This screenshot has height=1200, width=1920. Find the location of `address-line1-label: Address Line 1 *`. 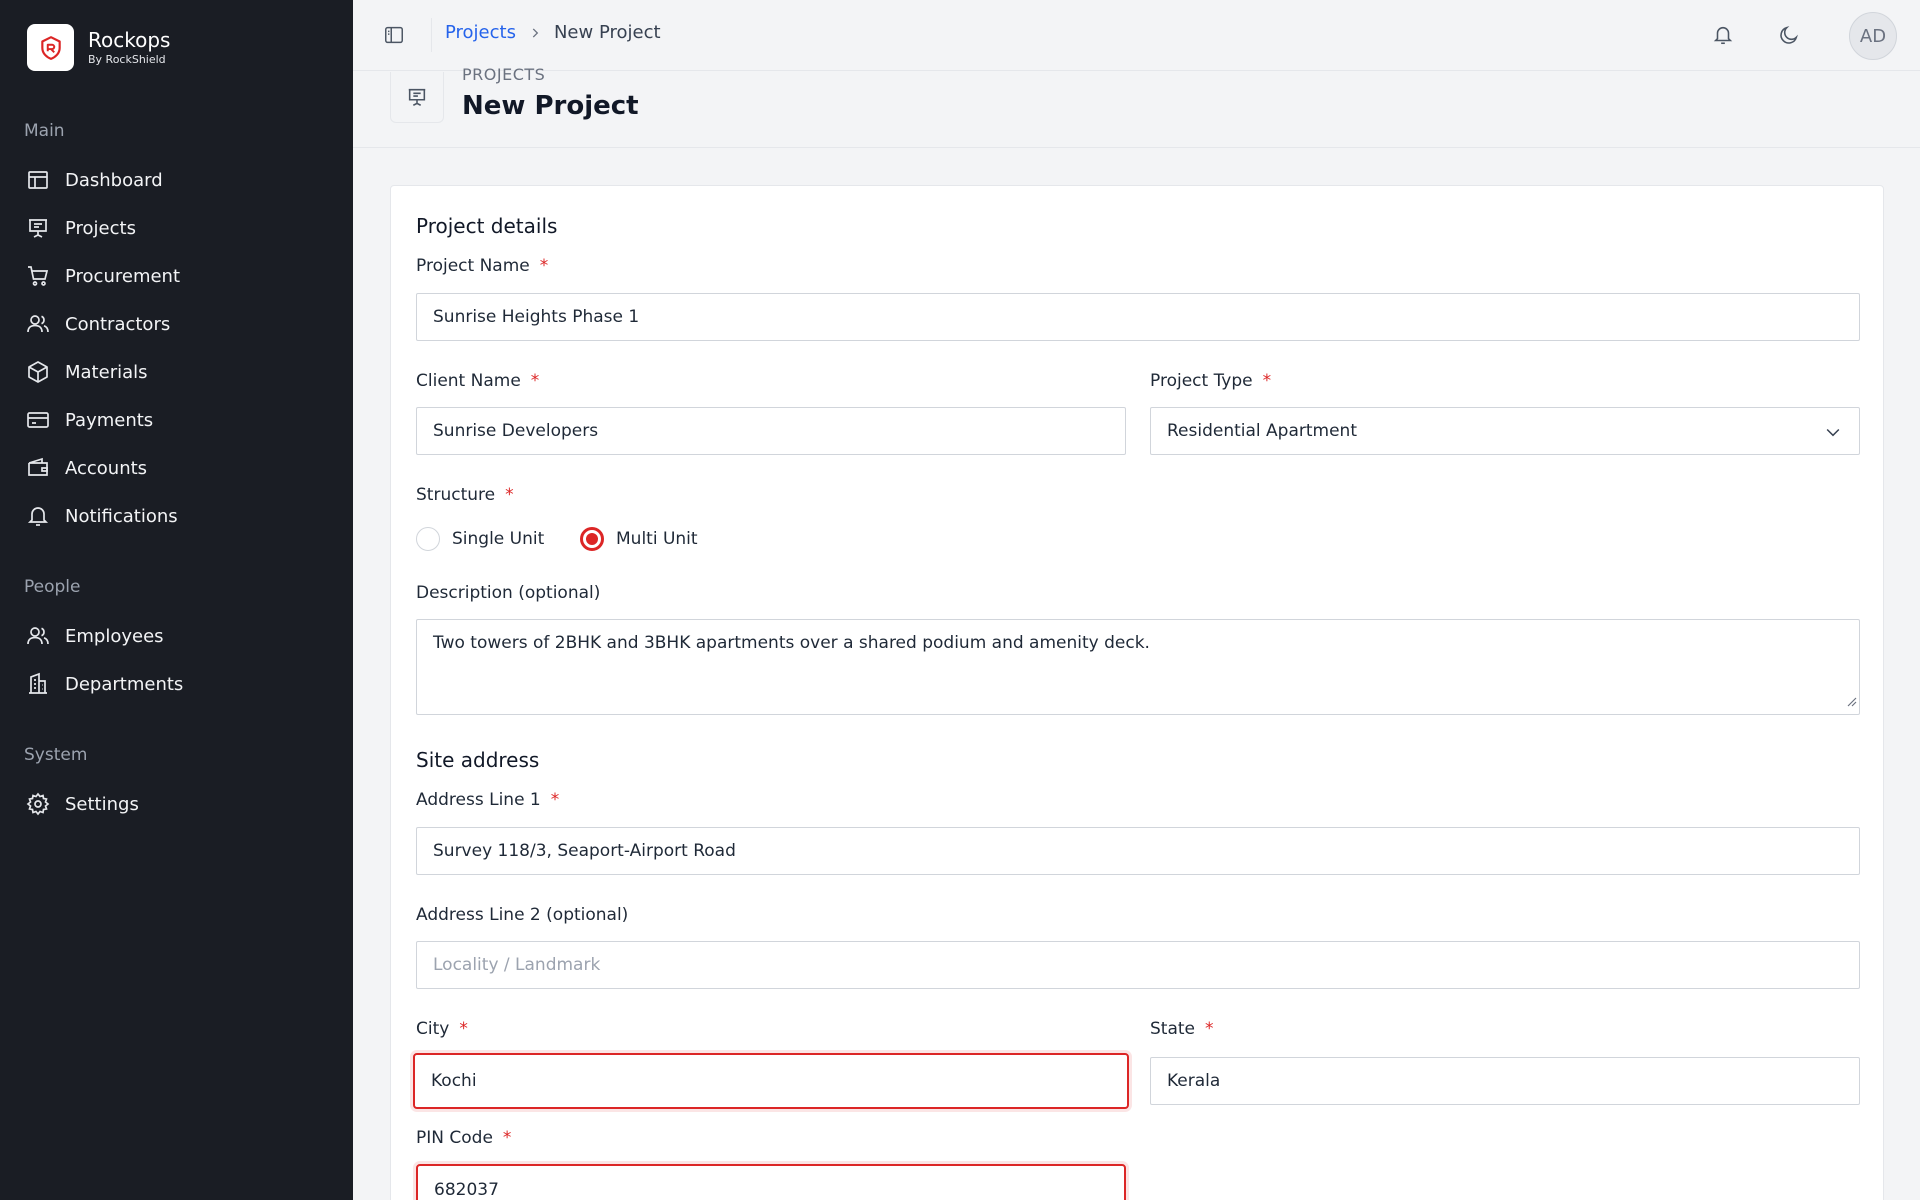

address-line1-label: Address Line 1 * is located at coordinates (487, 800).